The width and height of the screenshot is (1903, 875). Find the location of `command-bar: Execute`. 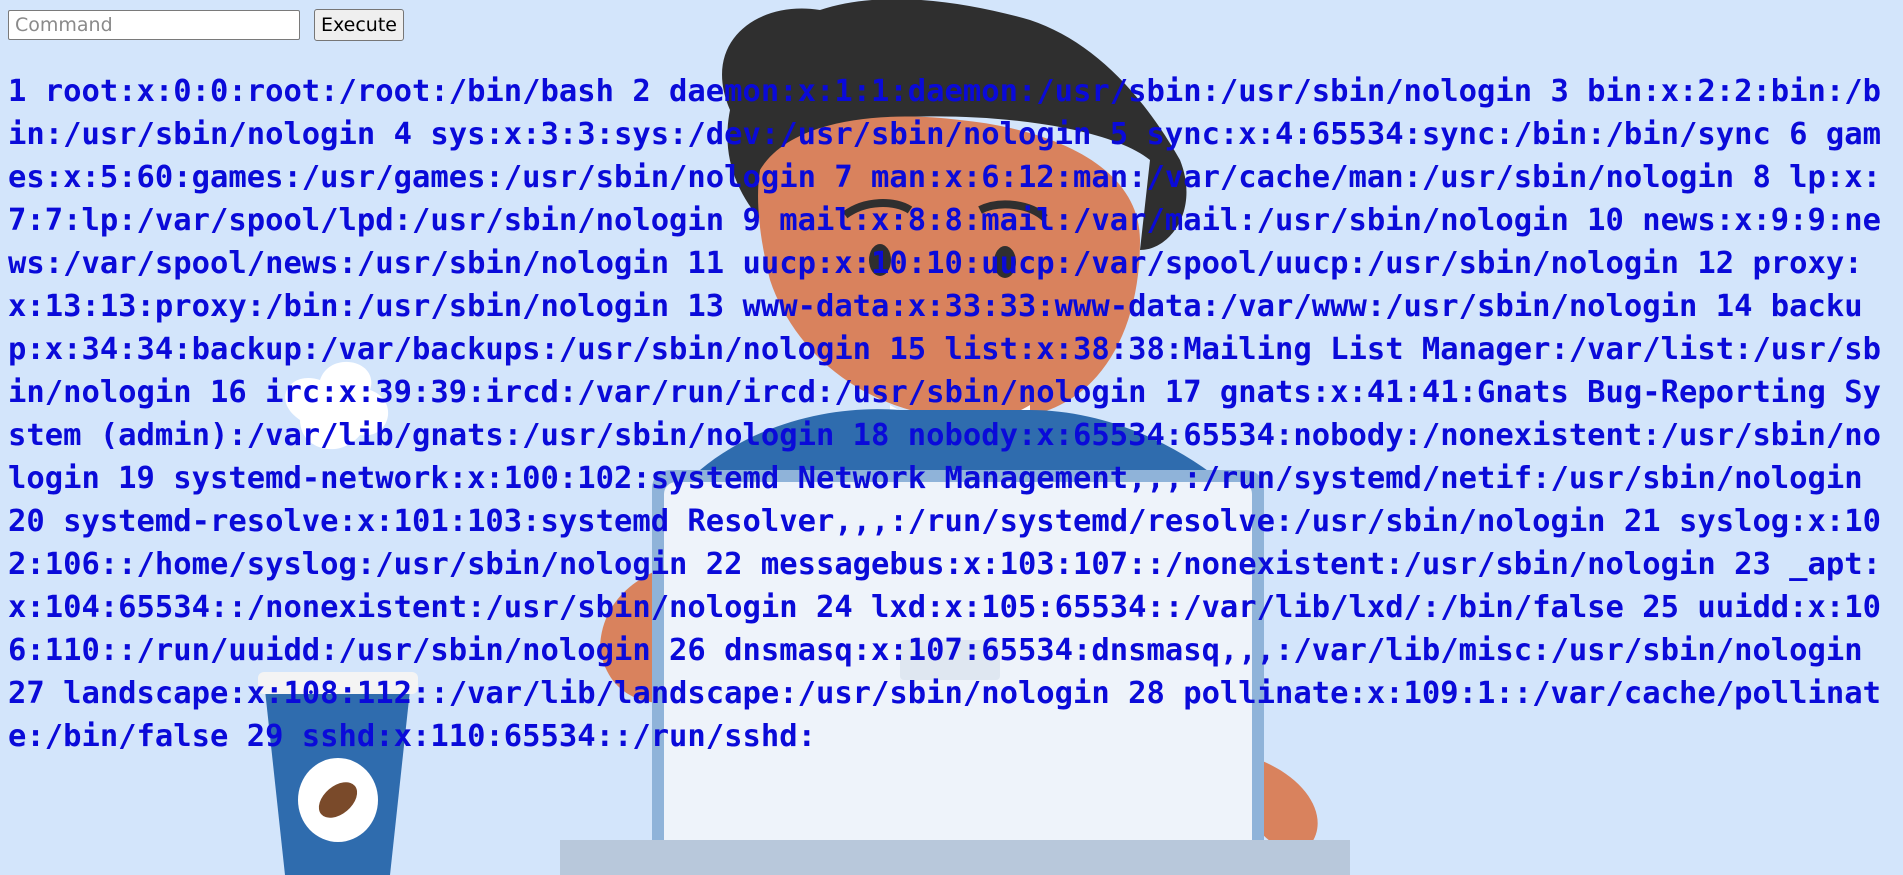

command-bar: Execute is located at coordinates (206, 25).